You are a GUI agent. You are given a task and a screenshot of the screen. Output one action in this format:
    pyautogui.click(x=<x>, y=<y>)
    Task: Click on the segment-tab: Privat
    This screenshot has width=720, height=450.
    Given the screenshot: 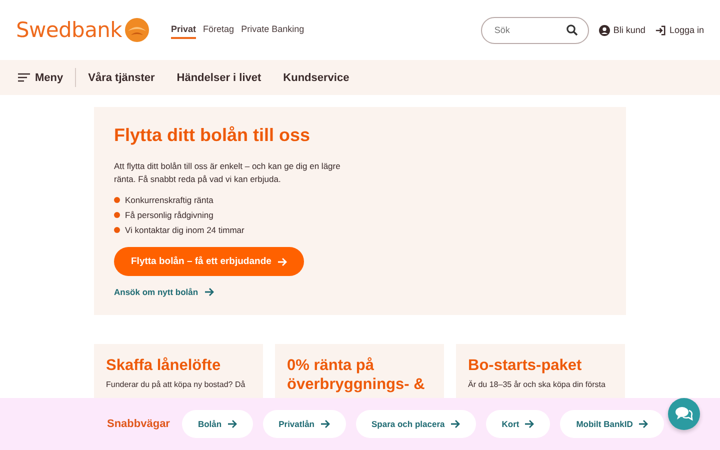 What is the action you would take?
    pyautogui.click(x=183, y=30)
    